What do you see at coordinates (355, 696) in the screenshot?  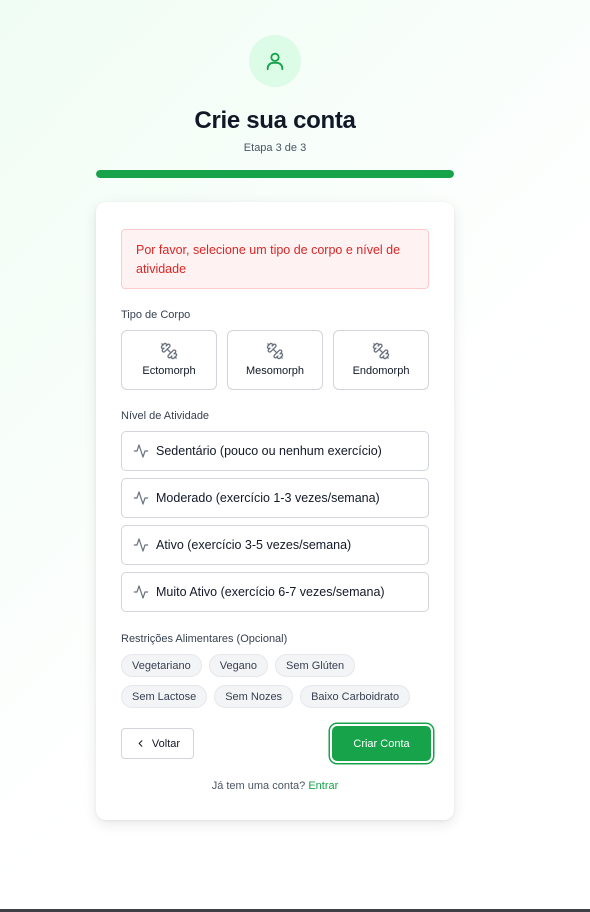 I see `chip-low-carb: Baixo Carboidrato` at bounding box center [355, 696].